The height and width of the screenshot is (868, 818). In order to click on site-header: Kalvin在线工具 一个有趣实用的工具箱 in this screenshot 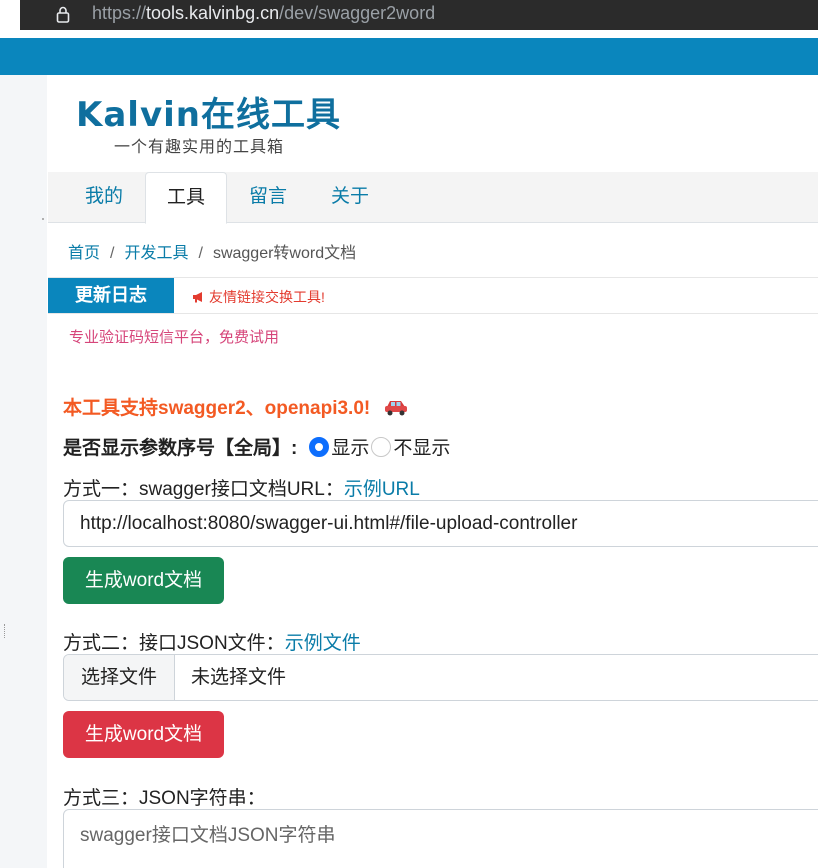, I will do `click(433, 123)`.